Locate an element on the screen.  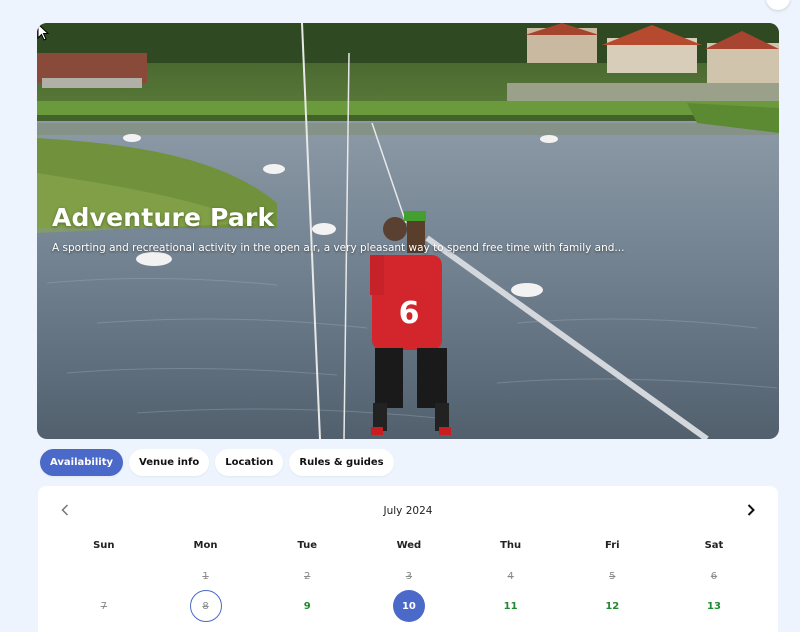
calendar-day-available: 9 is located at coordinates (307, 606).